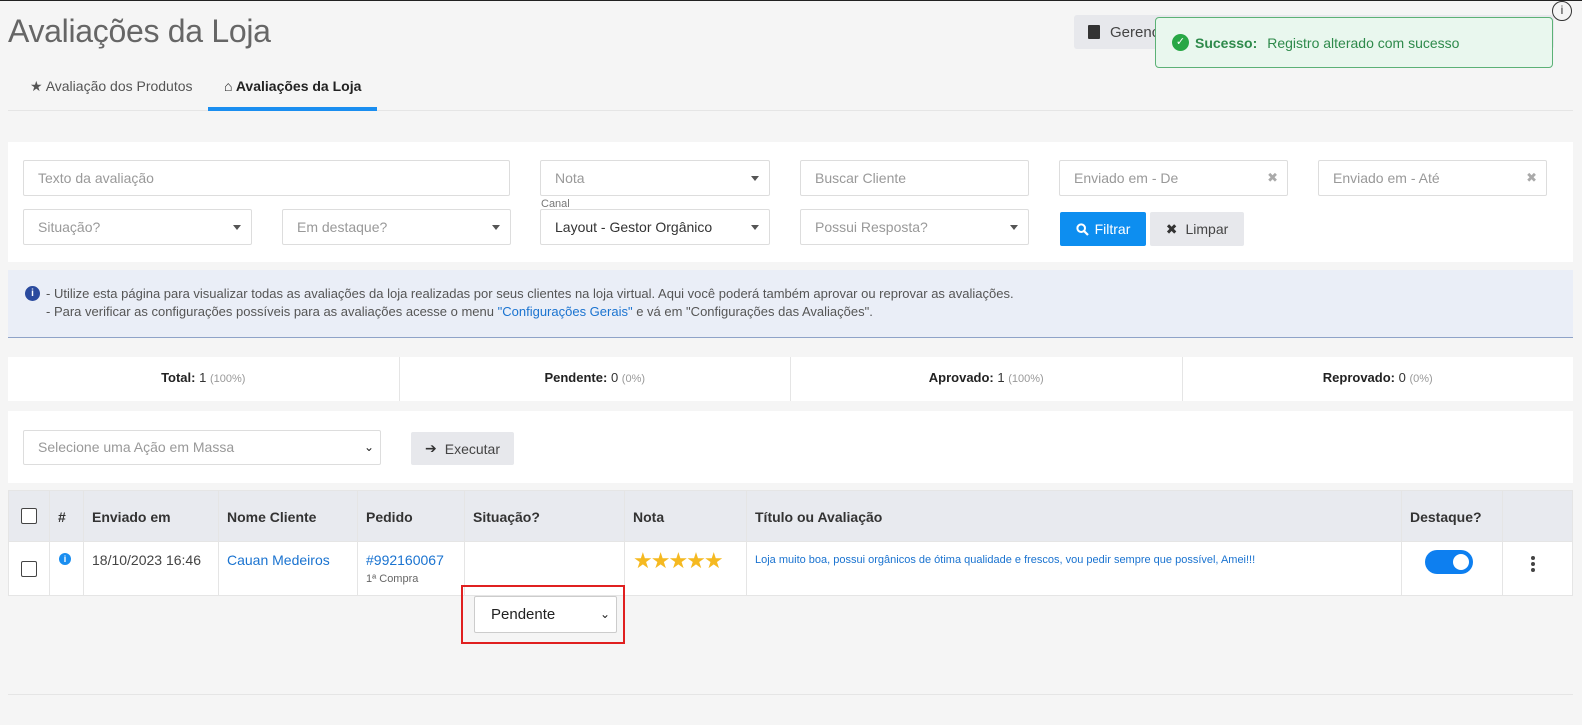 This screenshot has height=725, width=1582. What do you see at coordinates (914, 178) in the screenshot?
I see `client-search-input: Buscar Cliente` at bounding box center [914, 178].